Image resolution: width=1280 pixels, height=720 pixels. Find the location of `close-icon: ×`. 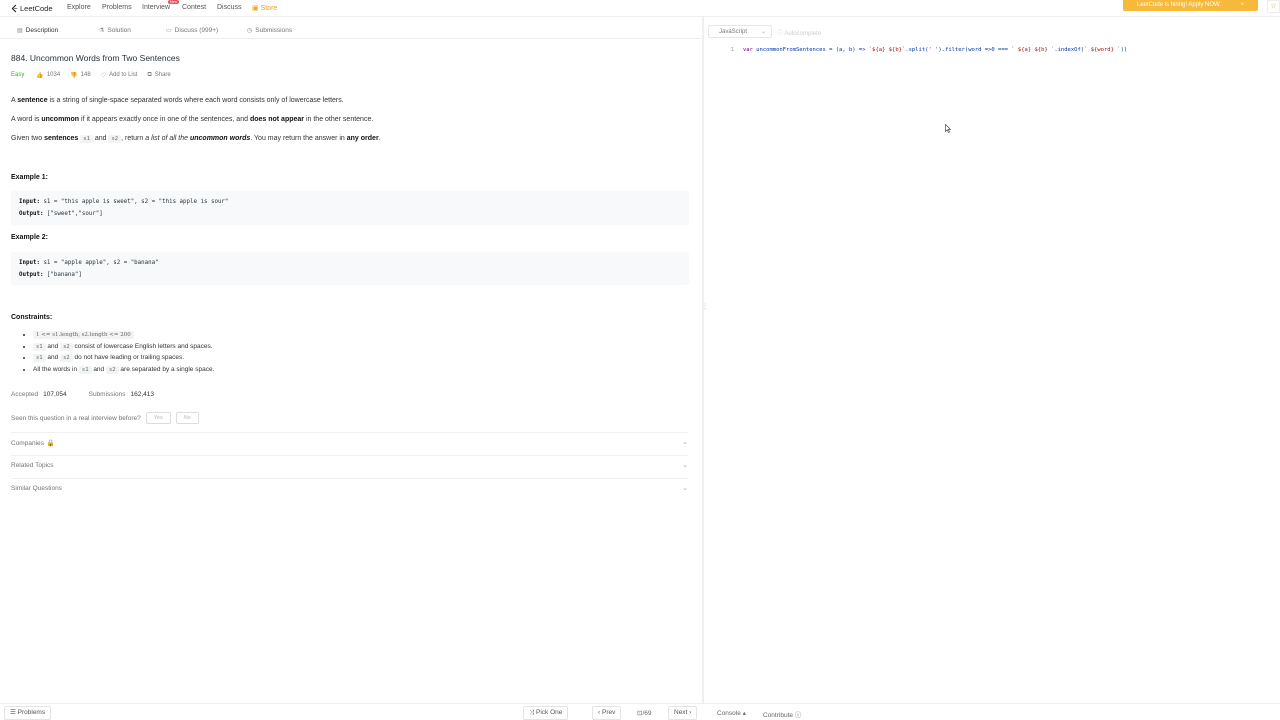

close-icon: × is located at coordinates (1242, 5).